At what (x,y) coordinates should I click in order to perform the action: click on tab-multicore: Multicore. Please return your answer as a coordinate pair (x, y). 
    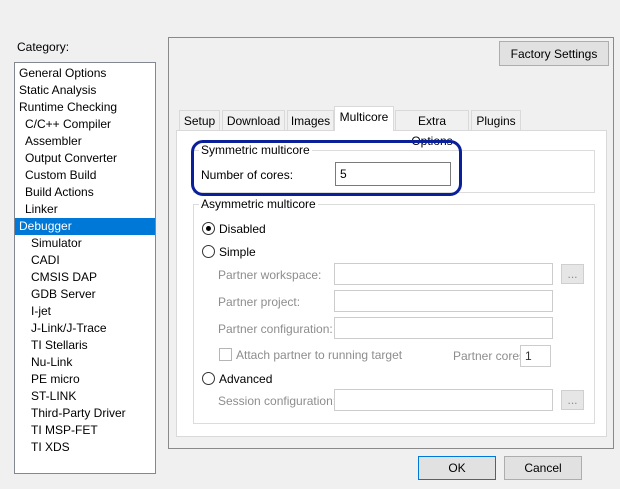
    Looking at the image, I should click on (364, 118).